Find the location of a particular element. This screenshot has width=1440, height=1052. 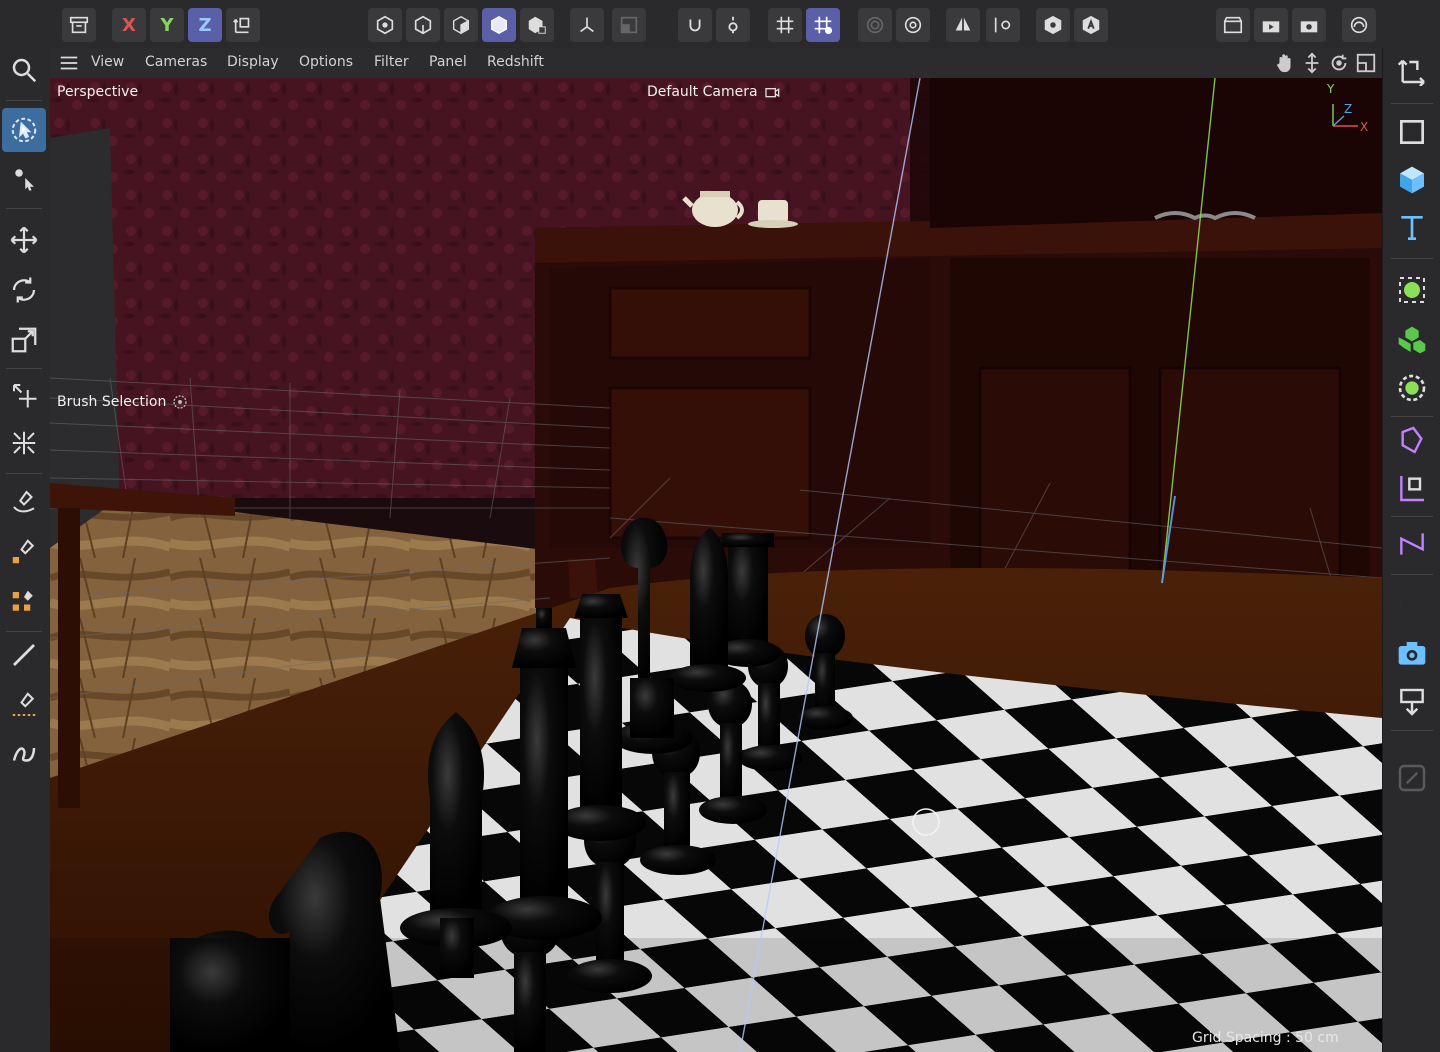

camera-indicator: Default Camera is located at coordinates (713, 92).